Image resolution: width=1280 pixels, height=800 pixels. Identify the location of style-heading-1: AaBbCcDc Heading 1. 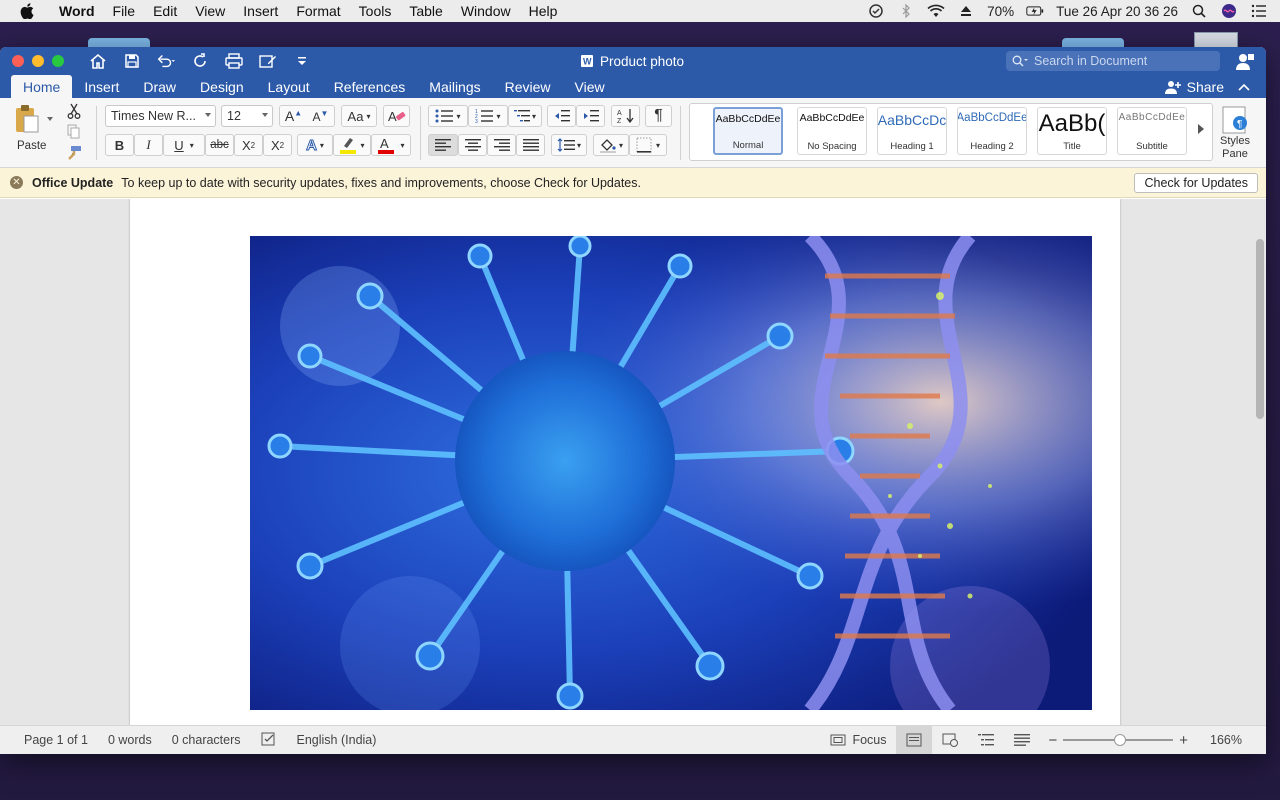
(912, 131).